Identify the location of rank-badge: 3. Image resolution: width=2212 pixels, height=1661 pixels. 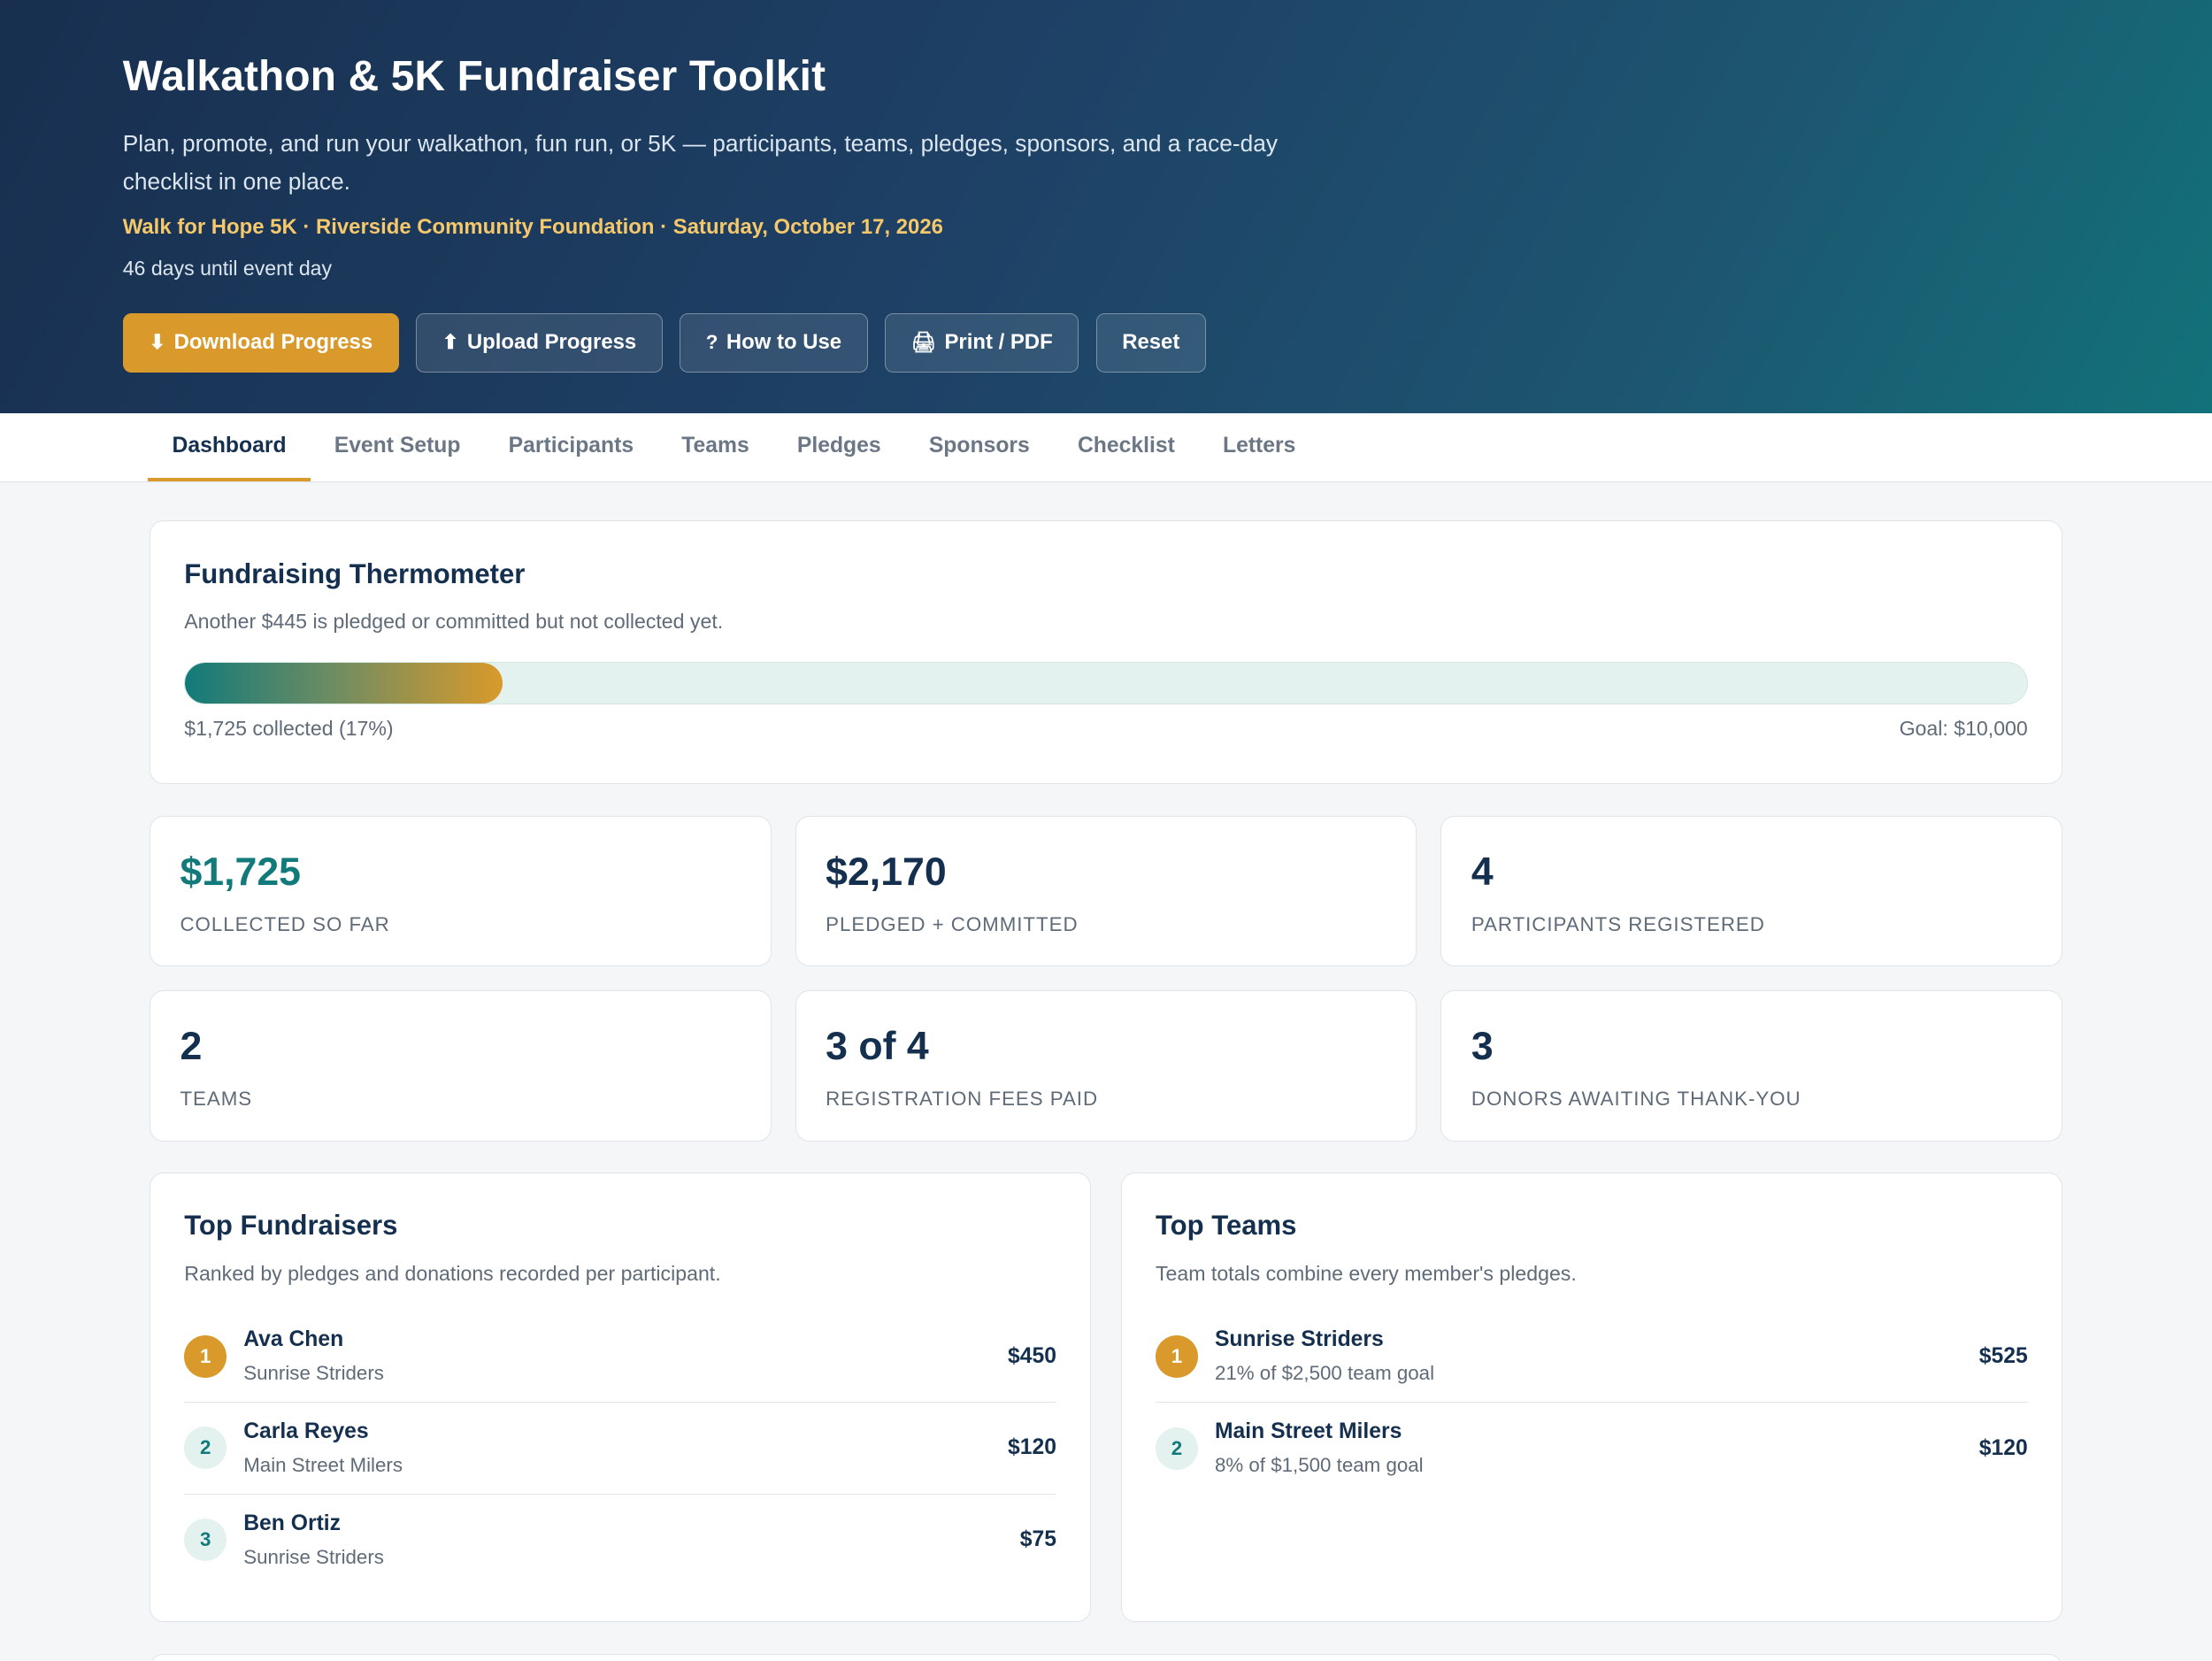
(206, 1540).